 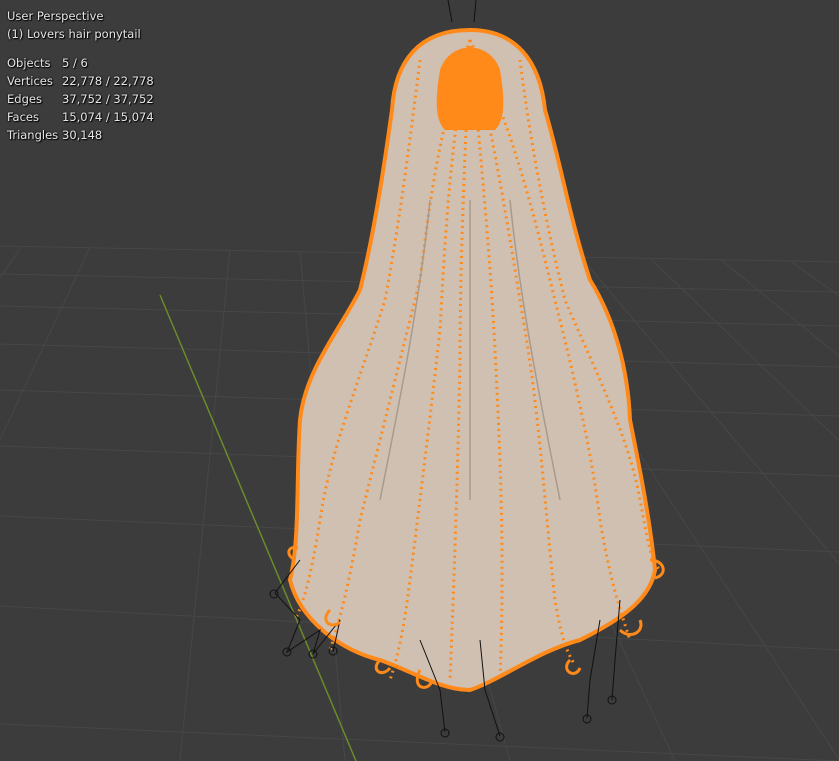 What do you see at coordinates (108, 81) in the screenshot?
I see `stat-value: 22,778 / 22,778` at bounding box center [108, 81].